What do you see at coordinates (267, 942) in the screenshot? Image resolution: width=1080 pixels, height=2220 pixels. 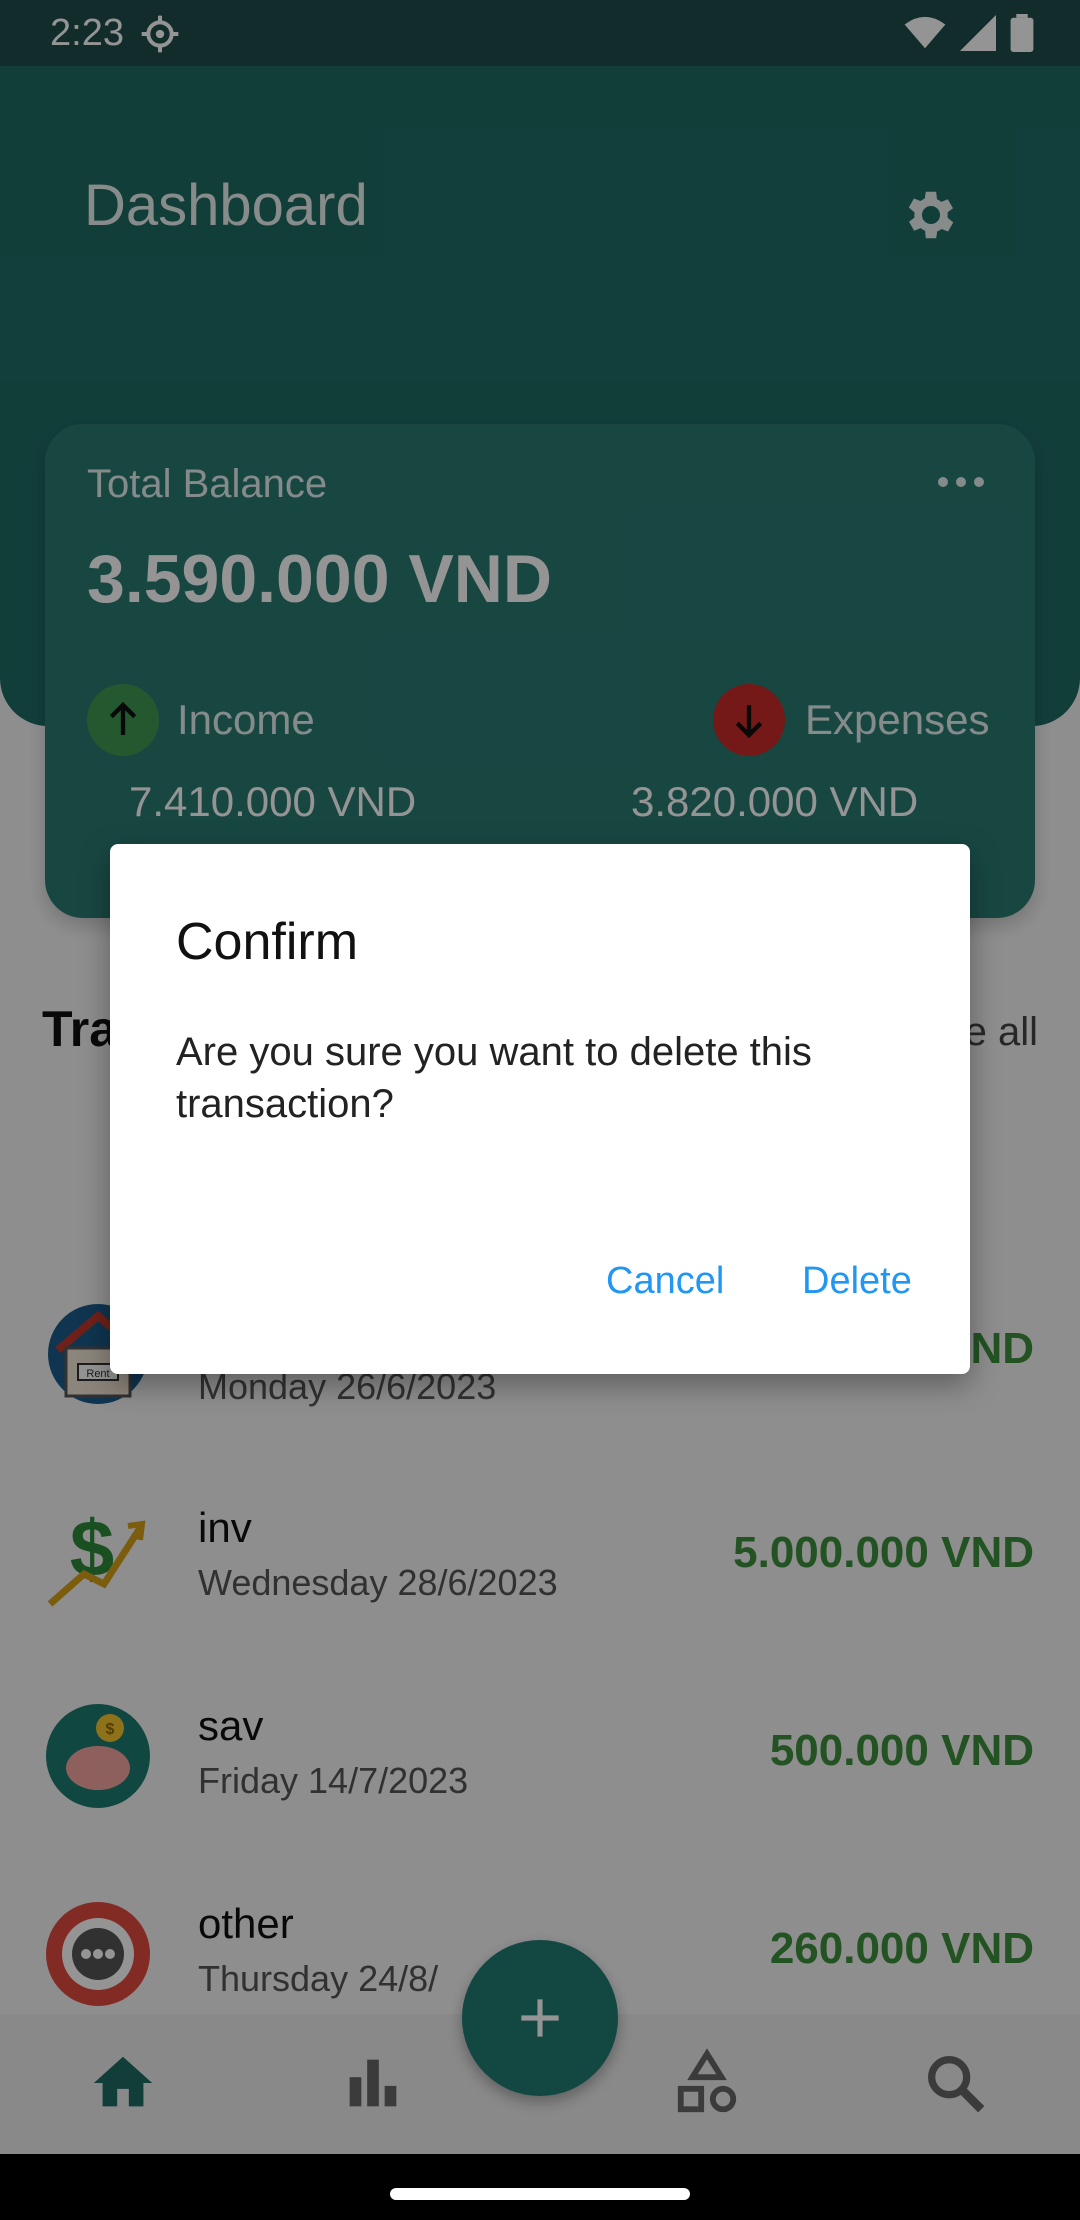 I see `dialog-title: Confirm` at bounding box center [267, 942].